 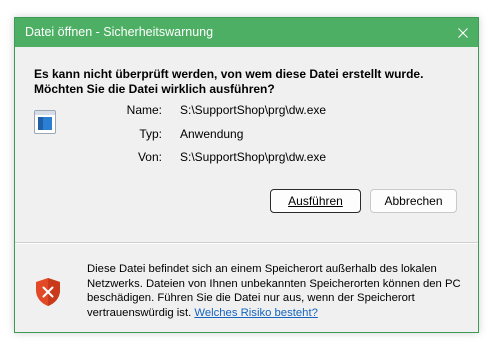 I want to click on divider, so click(x=246, y=243).